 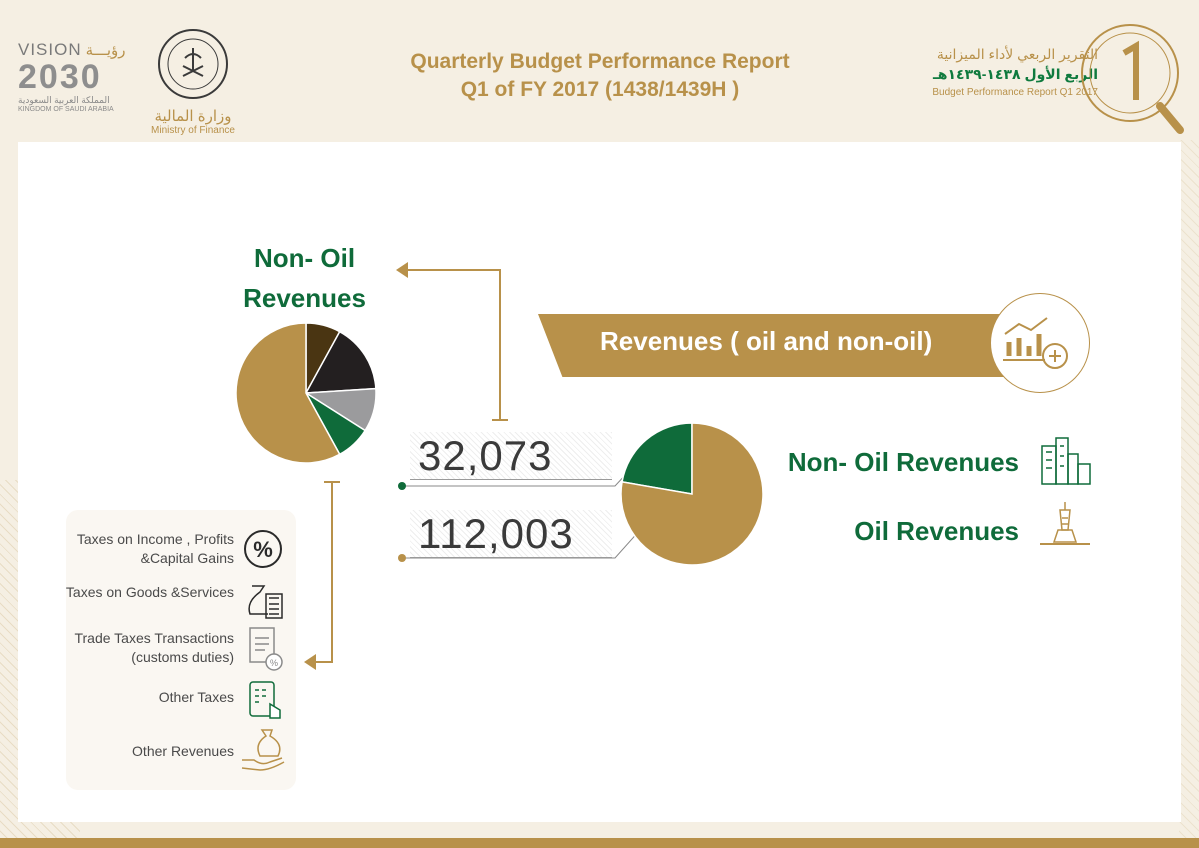 What do you see at coordinates (1066, 461) in the screenshot?
I see `city-buildings-icon` at bounding box center [1066, 461].